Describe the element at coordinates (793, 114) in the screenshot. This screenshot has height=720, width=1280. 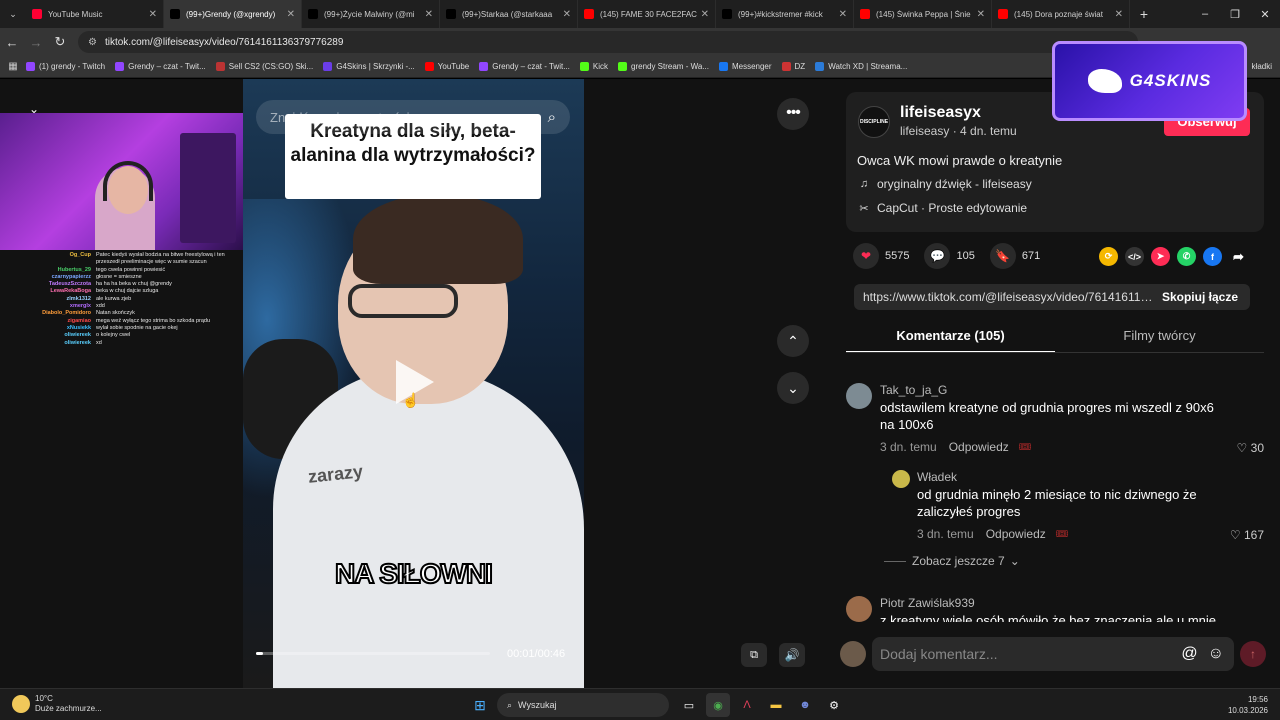
I see `more-options-button: •••` at that location.